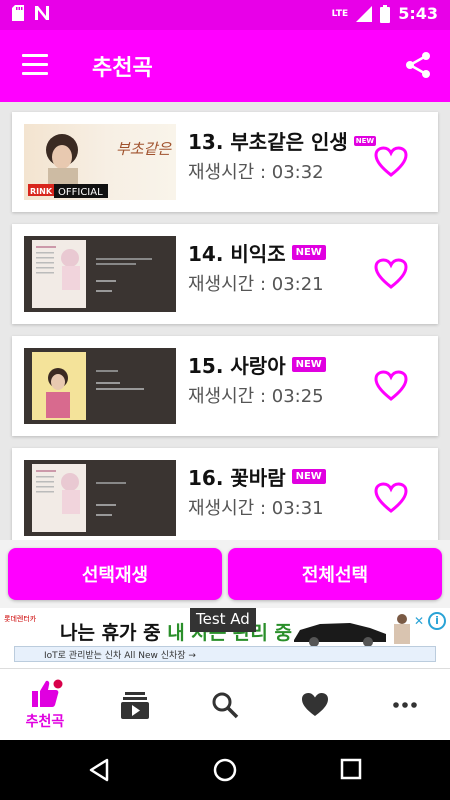 The image size is (450, 800). I want to click on action-bar: 선택재생 전체선택, so click(225, 574).